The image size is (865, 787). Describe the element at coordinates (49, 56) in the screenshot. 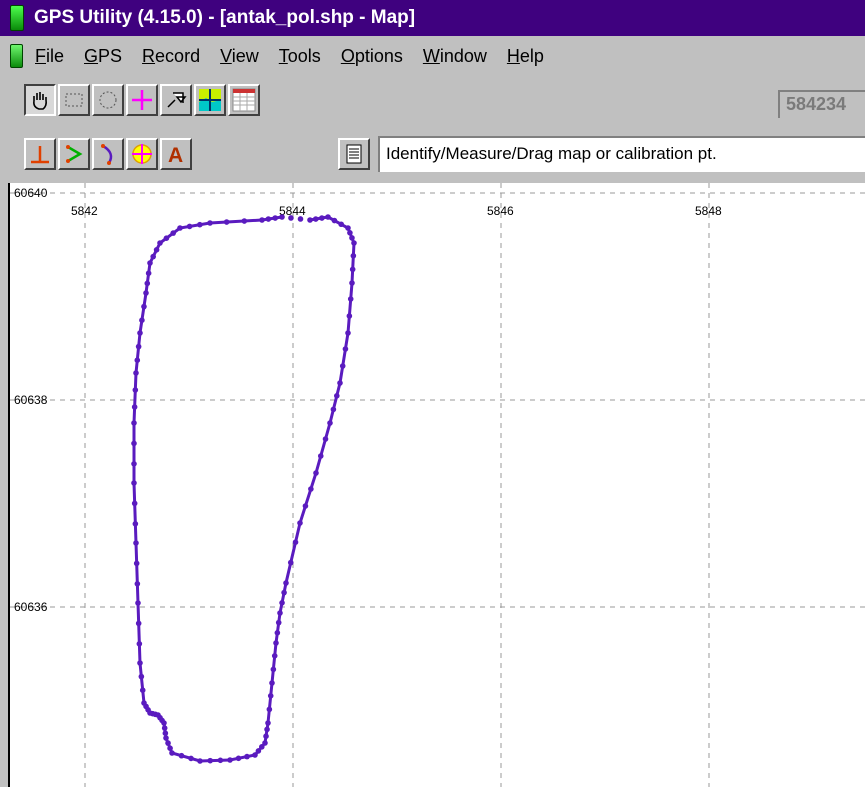

I see `menu-file: File` at that location.